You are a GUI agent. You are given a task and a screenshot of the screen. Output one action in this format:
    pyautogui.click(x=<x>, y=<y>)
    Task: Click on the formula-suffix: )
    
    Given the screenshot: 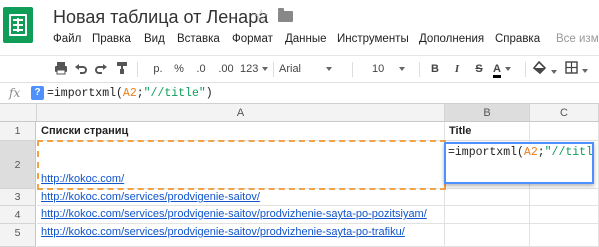 What is the action you would take?
    pyautogui.click(x=209, y=93)
    